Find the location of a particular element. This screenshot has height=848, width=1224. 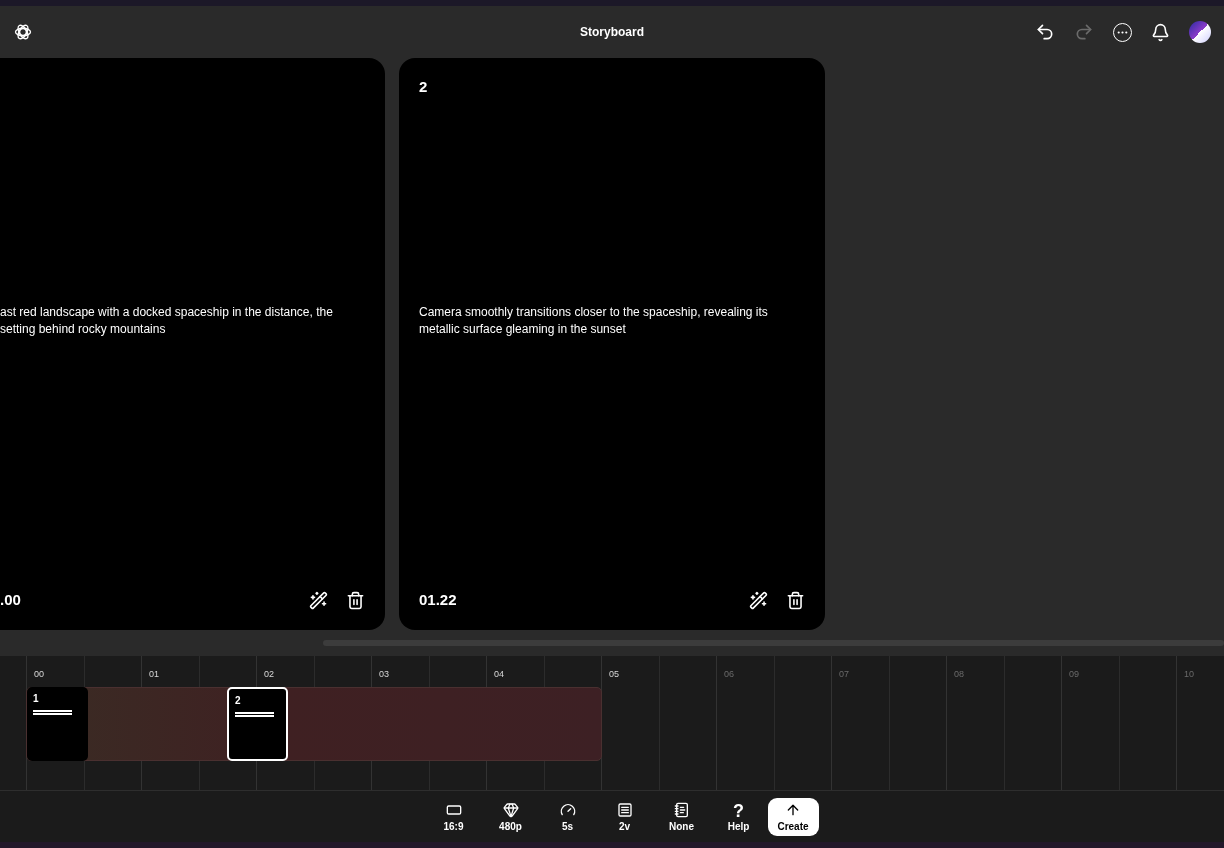

scene-time: .00 is located at coordinates (10, 599).